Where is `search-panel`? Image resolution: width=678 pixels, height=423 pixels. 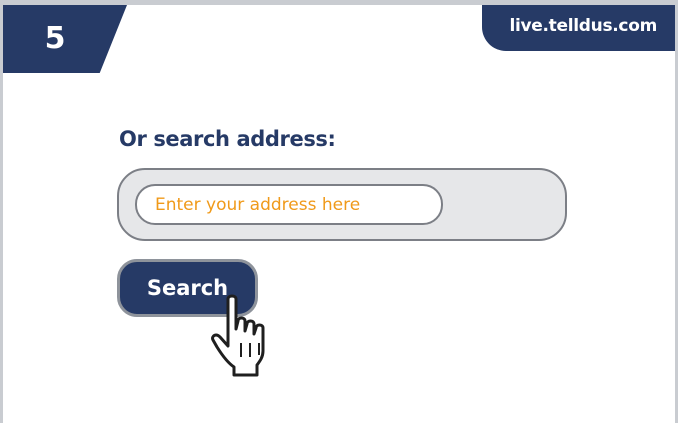
search-panel is located at coordinates (342, 204).